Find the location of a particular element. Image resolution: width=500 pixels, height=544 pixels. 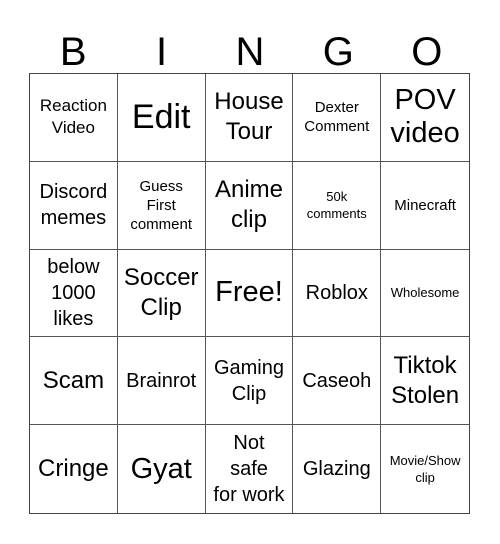

bingo-cell-label: Roblox is located at coordinates (336, 292).